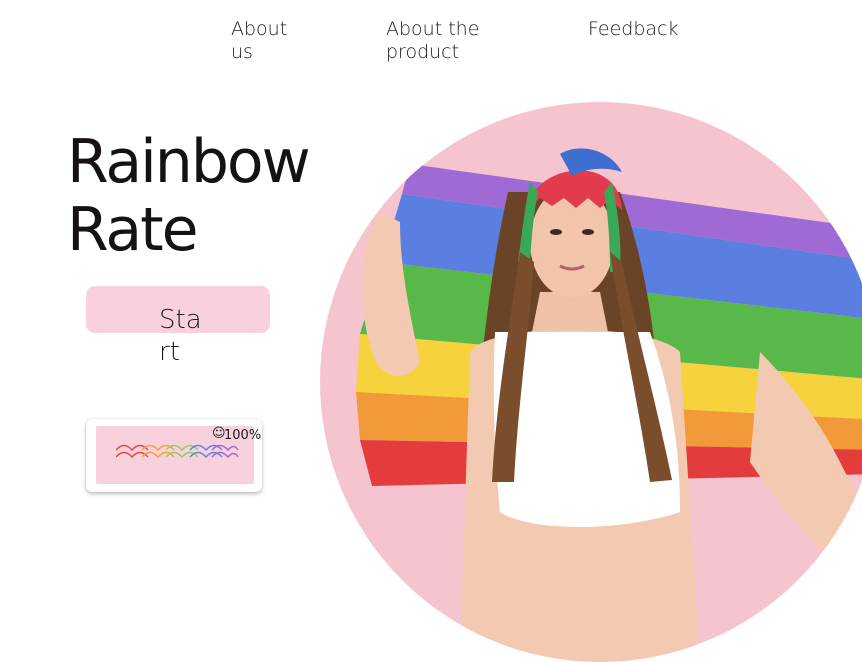  What do you see at coordinates (441, 41) in the screenshot?
I see `nav-about-the-product: About the product` at bounding box center [441, 41].